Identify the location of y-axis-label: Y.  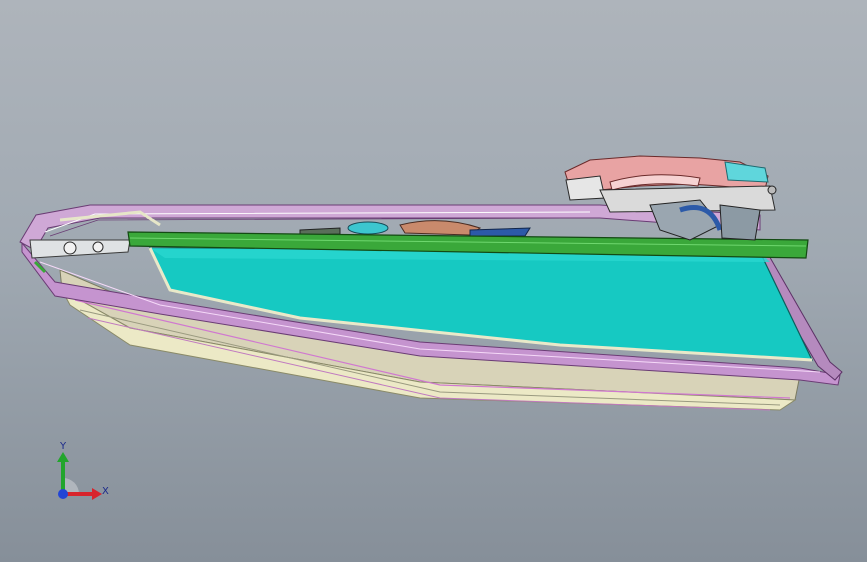
(63, 446).